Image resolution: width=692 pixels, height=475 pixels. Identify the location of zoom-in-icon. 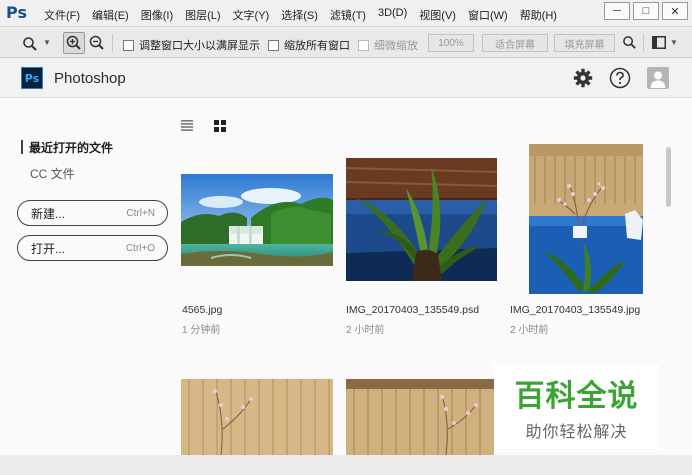
(73, 42).